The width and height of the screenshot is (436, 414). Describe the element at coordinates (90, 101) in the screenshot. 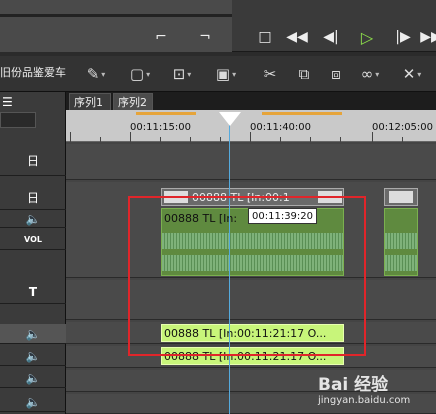

I see `tab-sequence-1: 序列1` at that location.